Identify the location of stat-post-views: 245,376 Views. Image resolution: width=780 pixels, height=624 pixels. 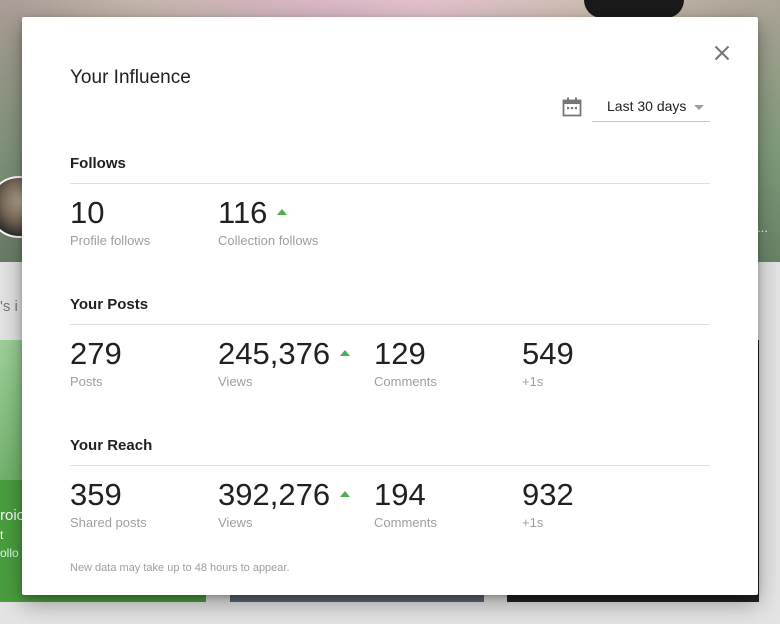
(284, 362).